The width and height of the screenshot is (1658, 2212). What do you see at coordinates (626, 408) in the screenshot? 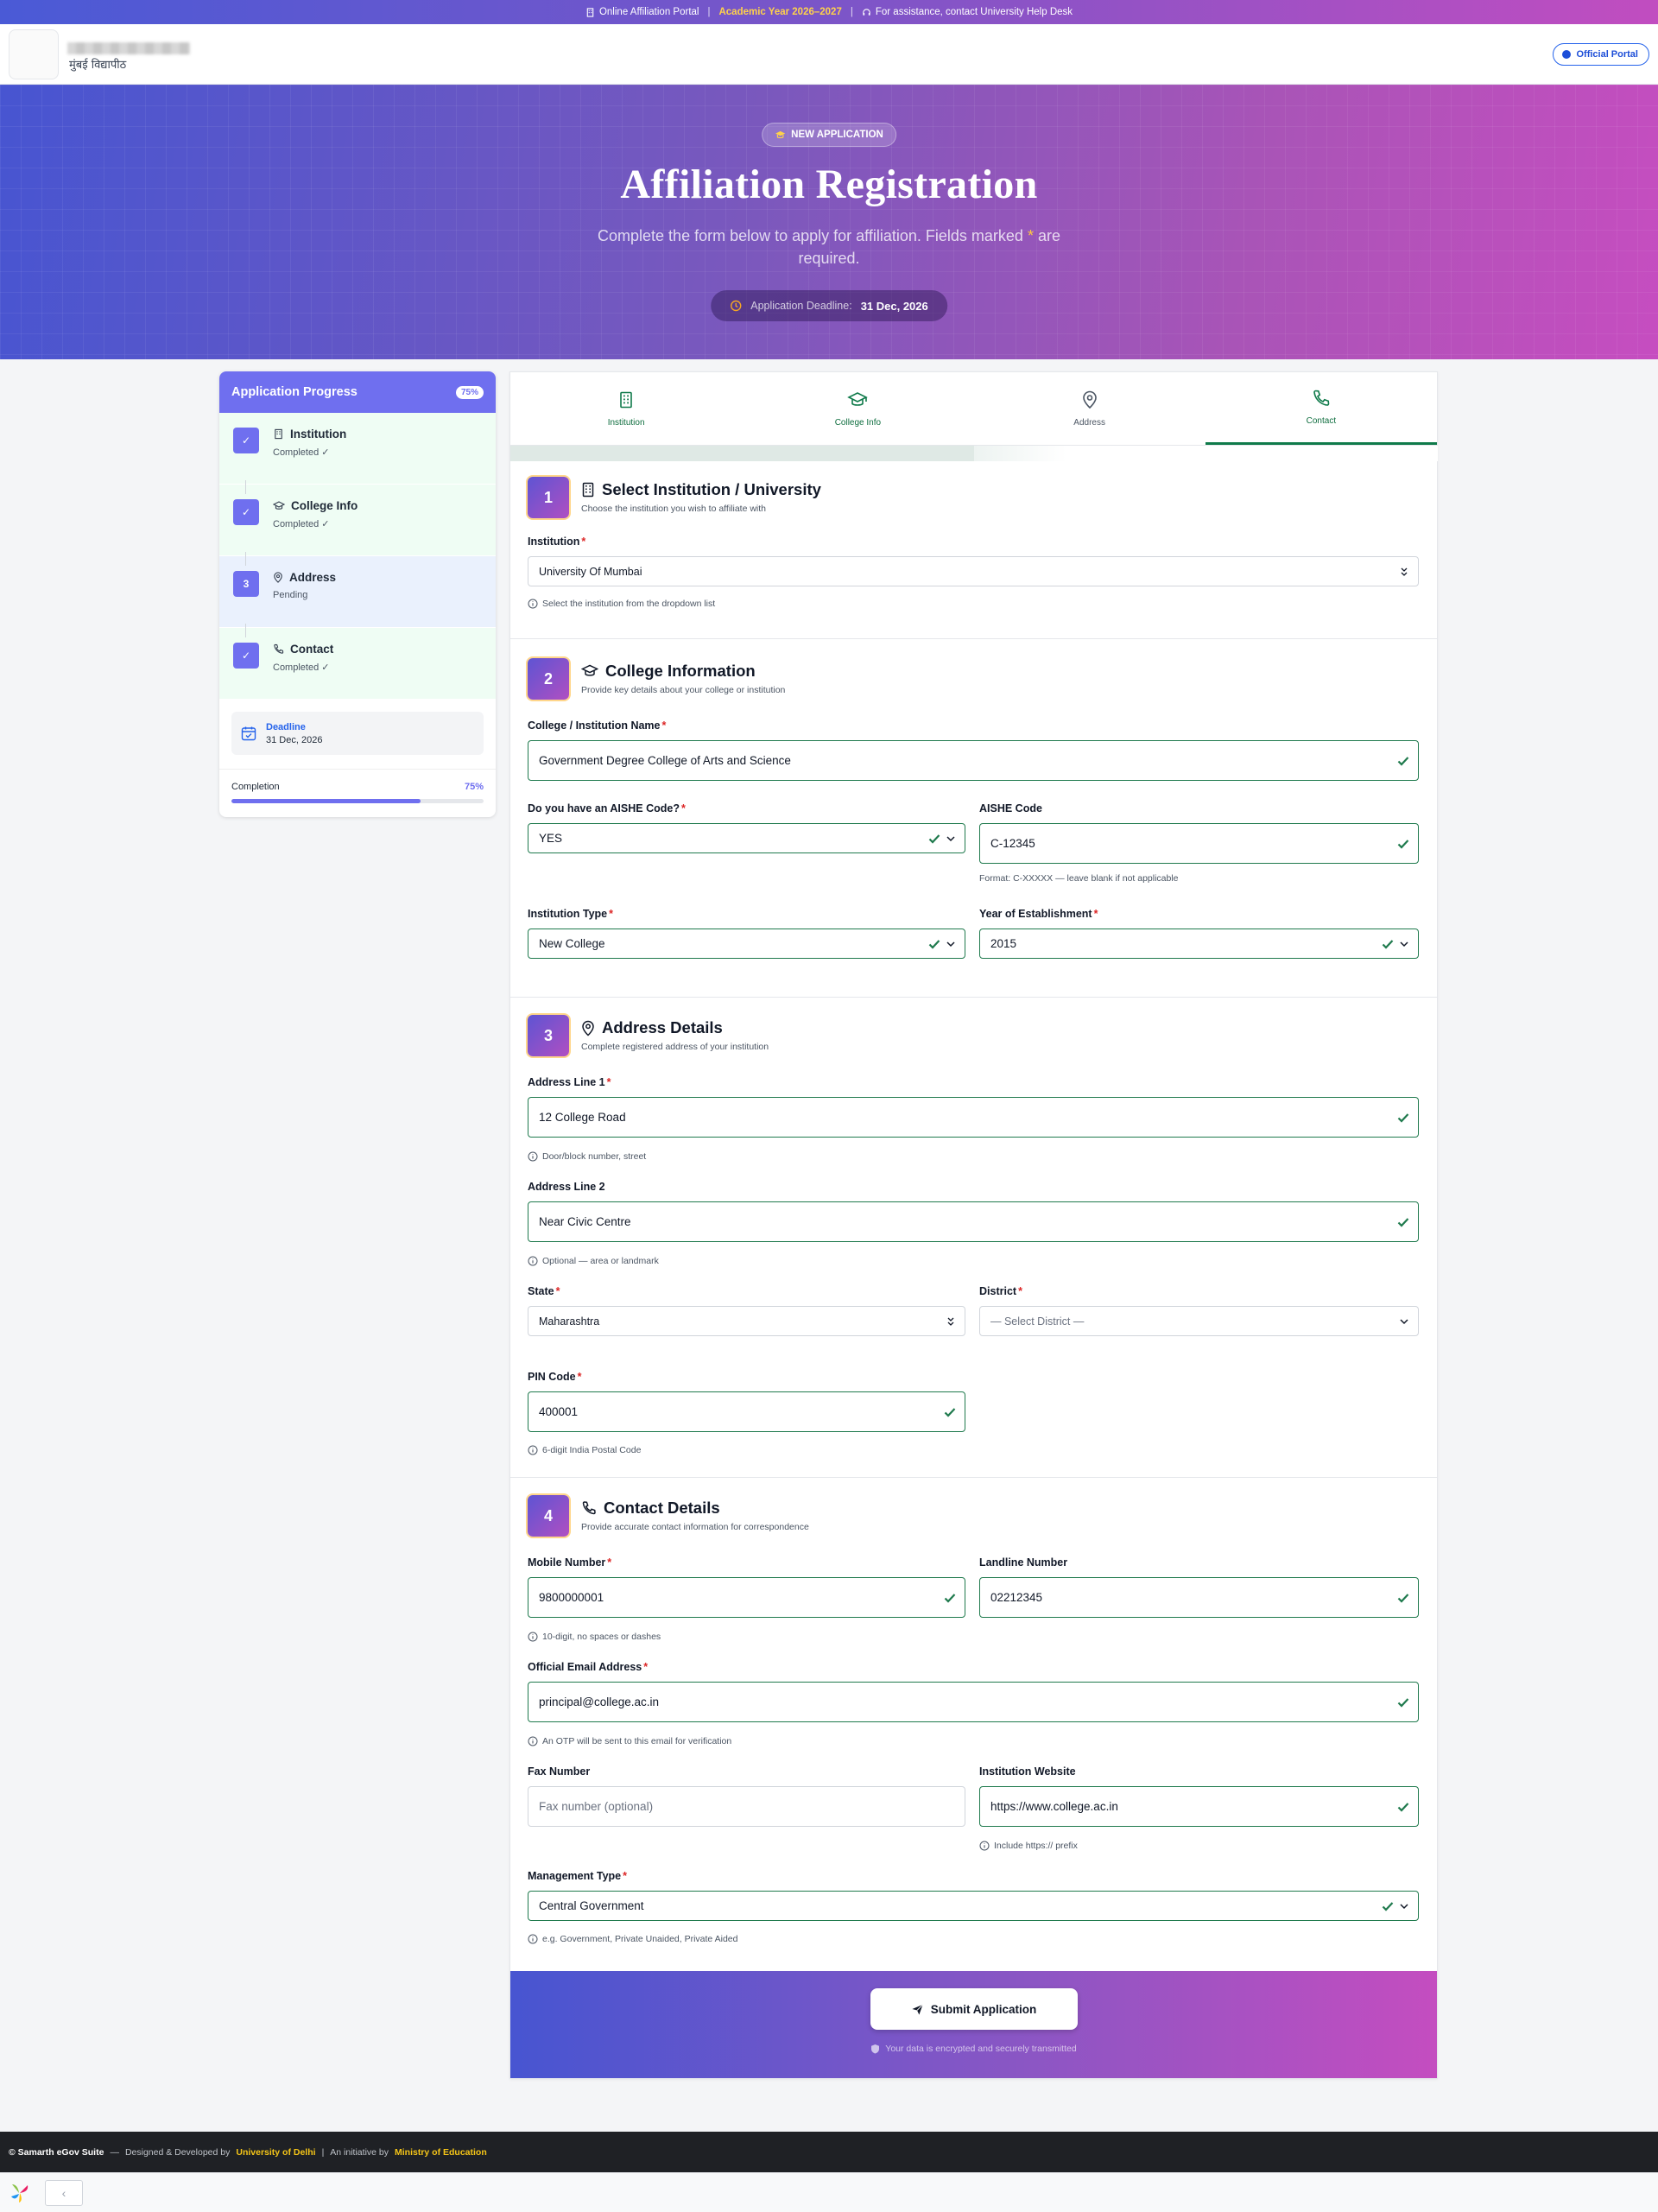
I see `tab-institution: Institution` at bounding box center [626, 408].